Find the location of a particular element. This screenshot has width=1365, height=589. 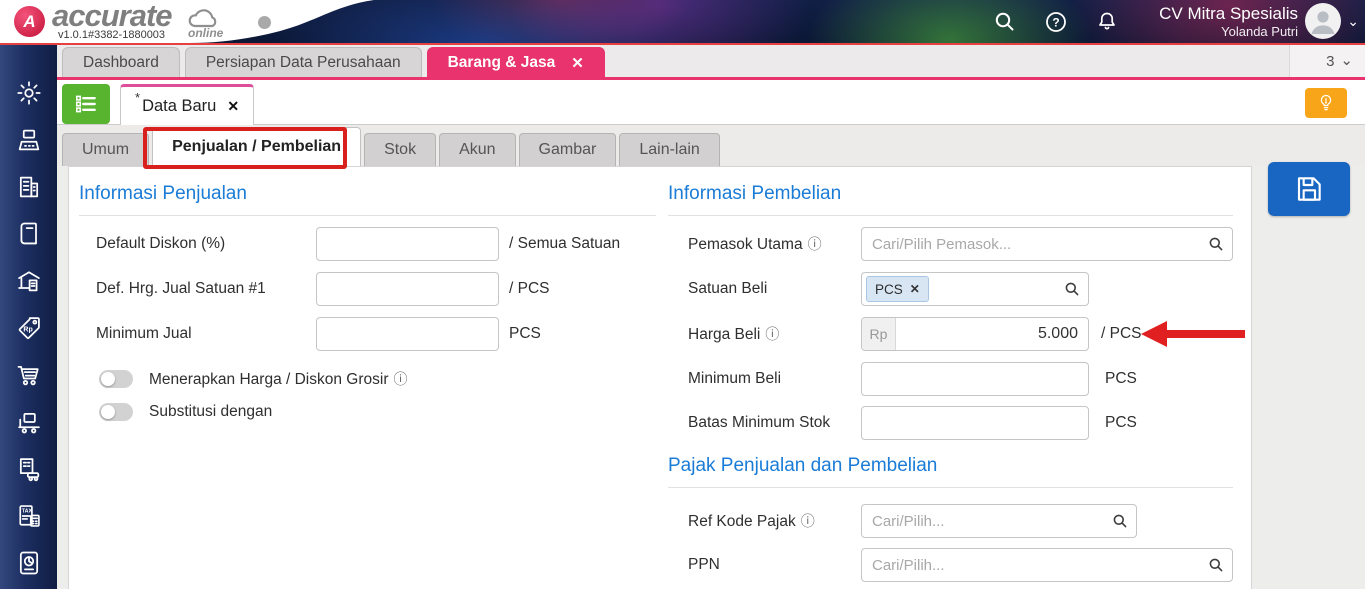

company-block: CV Mitra Spesialis Yolanda Putri is located at coordinates (1228, 21).